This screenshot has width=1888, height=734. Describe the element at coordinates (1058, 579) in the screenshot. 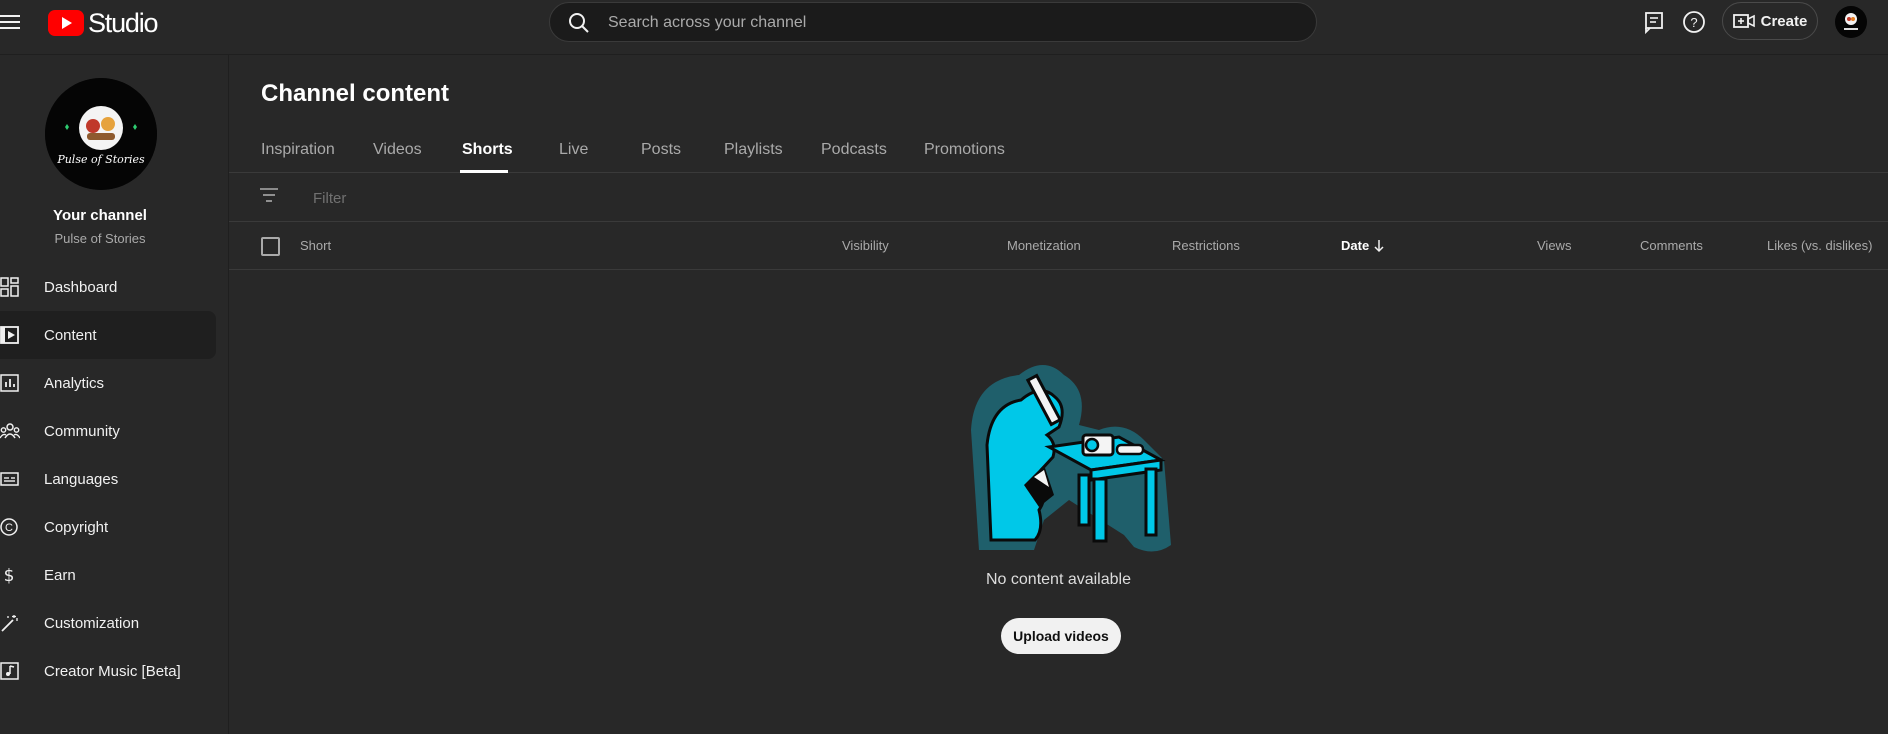

I see `empty-state-text: No content available` at that location.